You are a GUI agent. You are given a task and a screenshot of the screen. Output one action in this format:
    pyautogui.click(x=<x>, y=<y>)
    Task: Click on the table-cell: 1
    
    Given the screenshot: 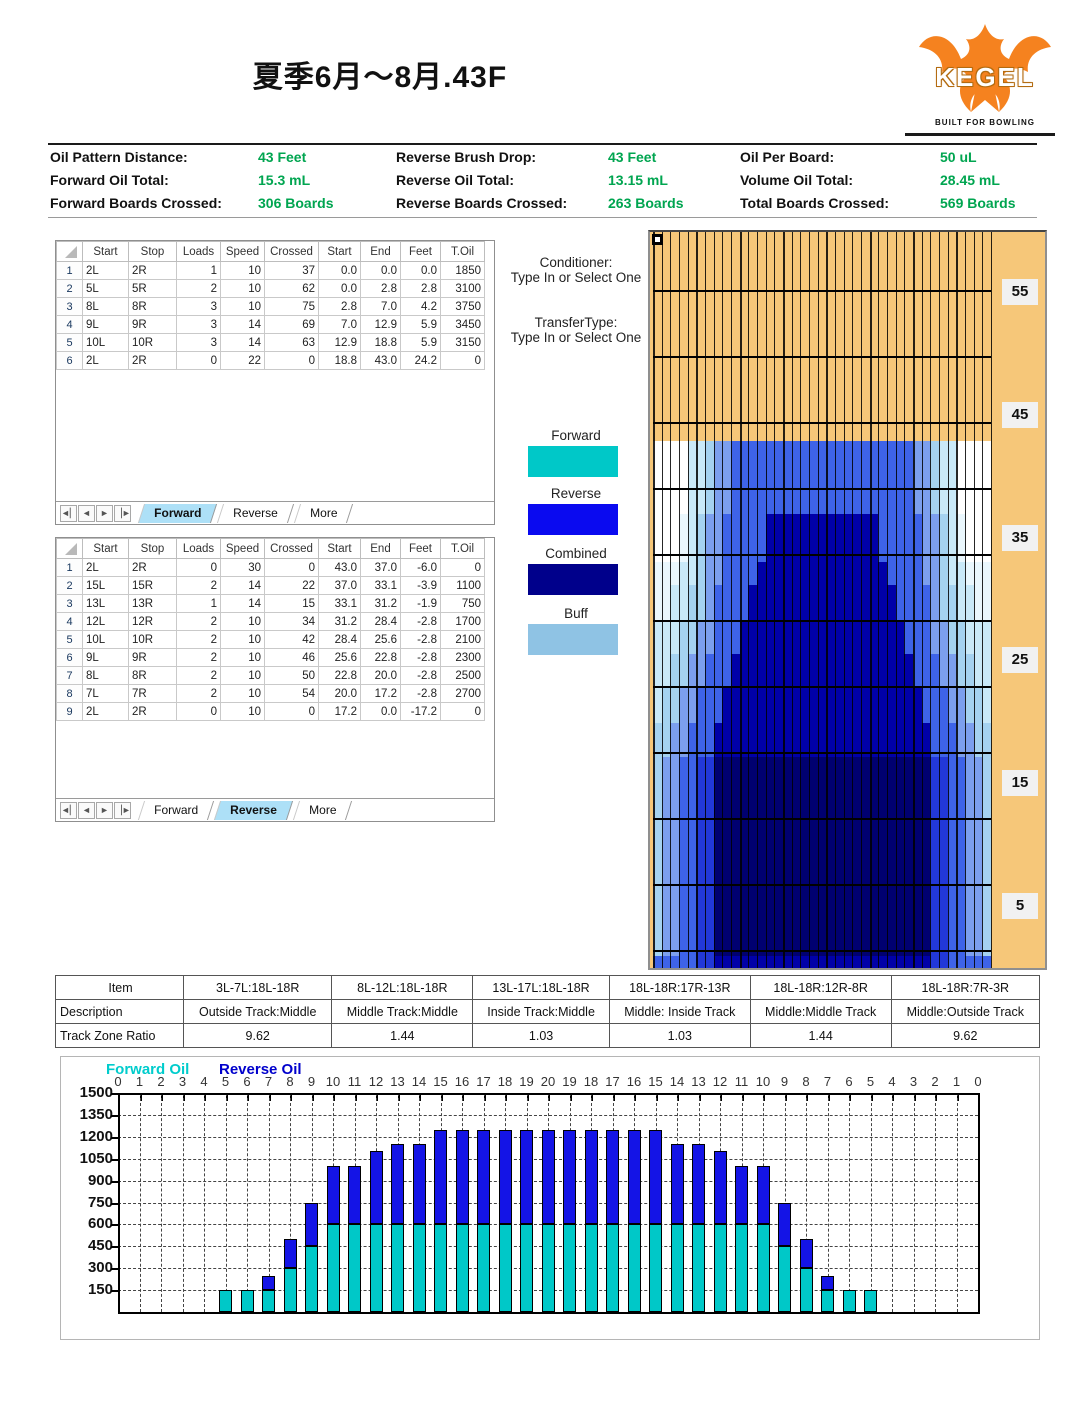 What is the action you would take?
    pyautogui.click(x=198, y=603)
    